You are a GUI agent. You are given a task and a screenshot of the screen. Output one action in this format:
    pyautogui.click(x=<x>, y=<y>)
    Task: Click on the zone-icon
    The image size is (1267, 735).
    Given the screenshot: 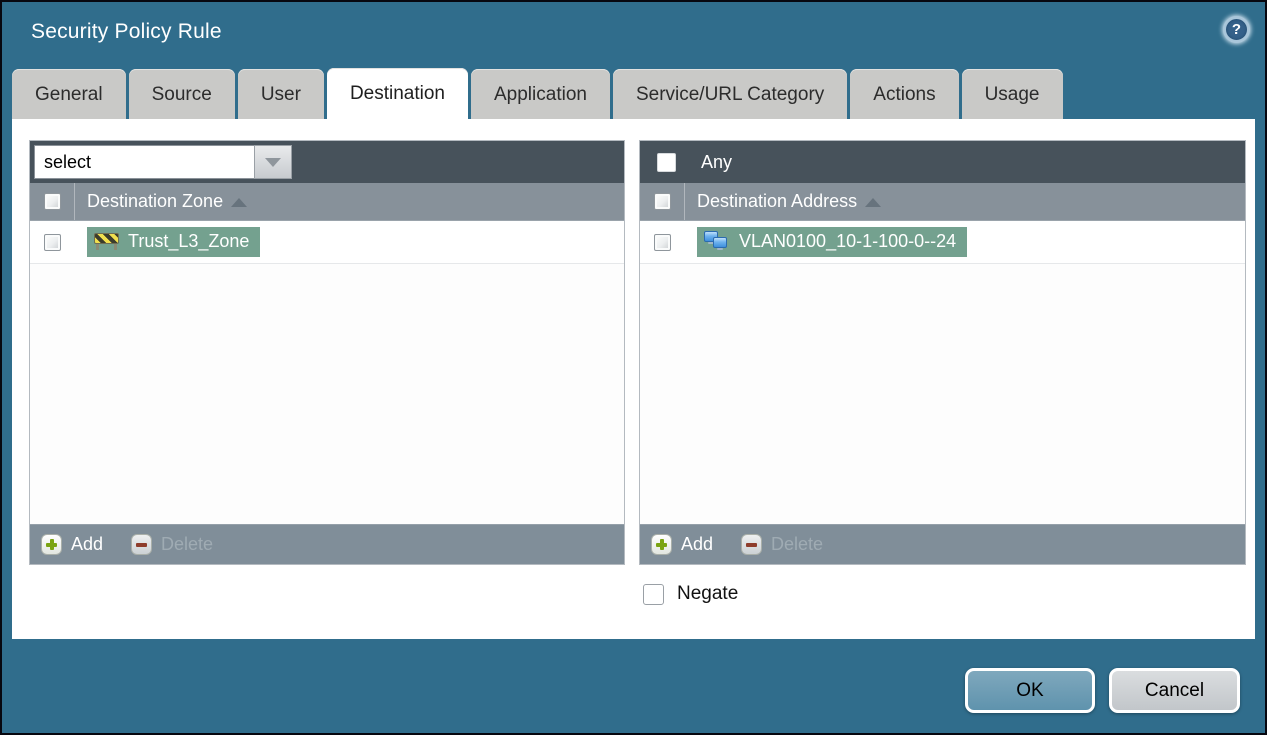 What is the action you would take?
    pyautogui.click(x=106, y=241)
    